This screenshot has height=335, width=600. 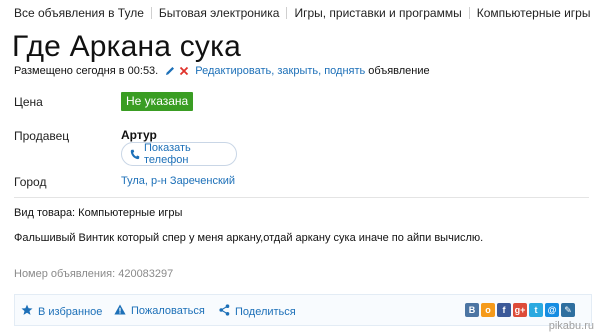 What do you see at coordinates (170, 71) in the screenshot?
I see `pencil-icon` at bounding box center [170, 71].